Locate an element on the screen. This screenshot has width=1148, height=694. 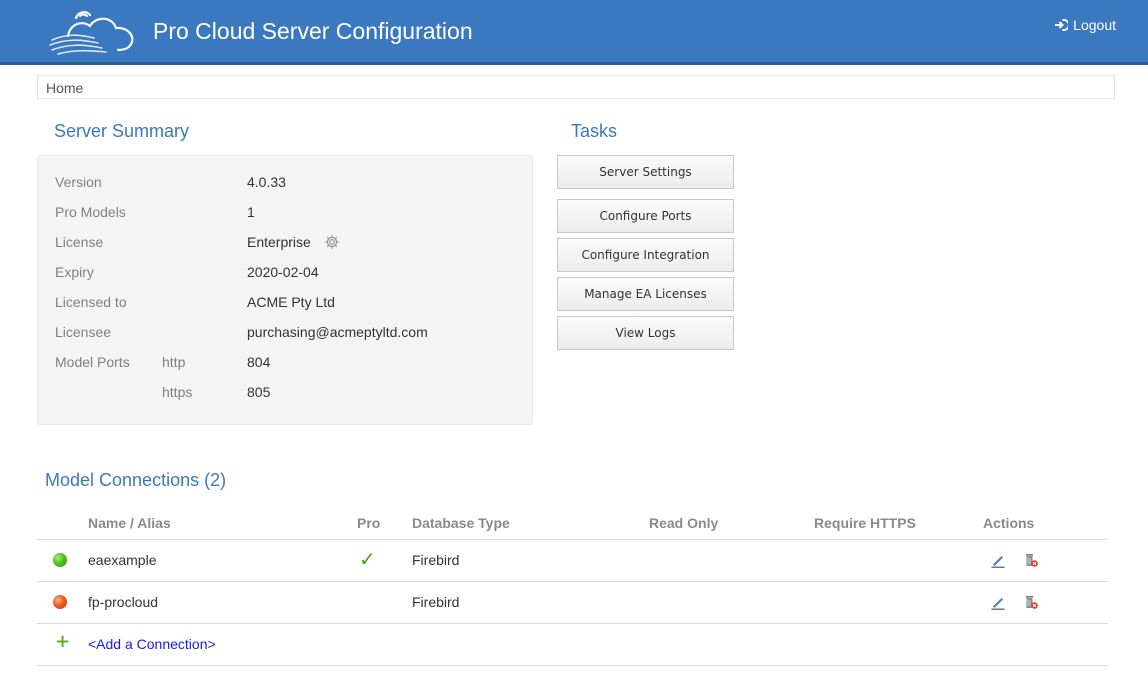
summary-row-licensee: Licensee purchasing@acmeptyltd.com is located at coordinates (285, 339).